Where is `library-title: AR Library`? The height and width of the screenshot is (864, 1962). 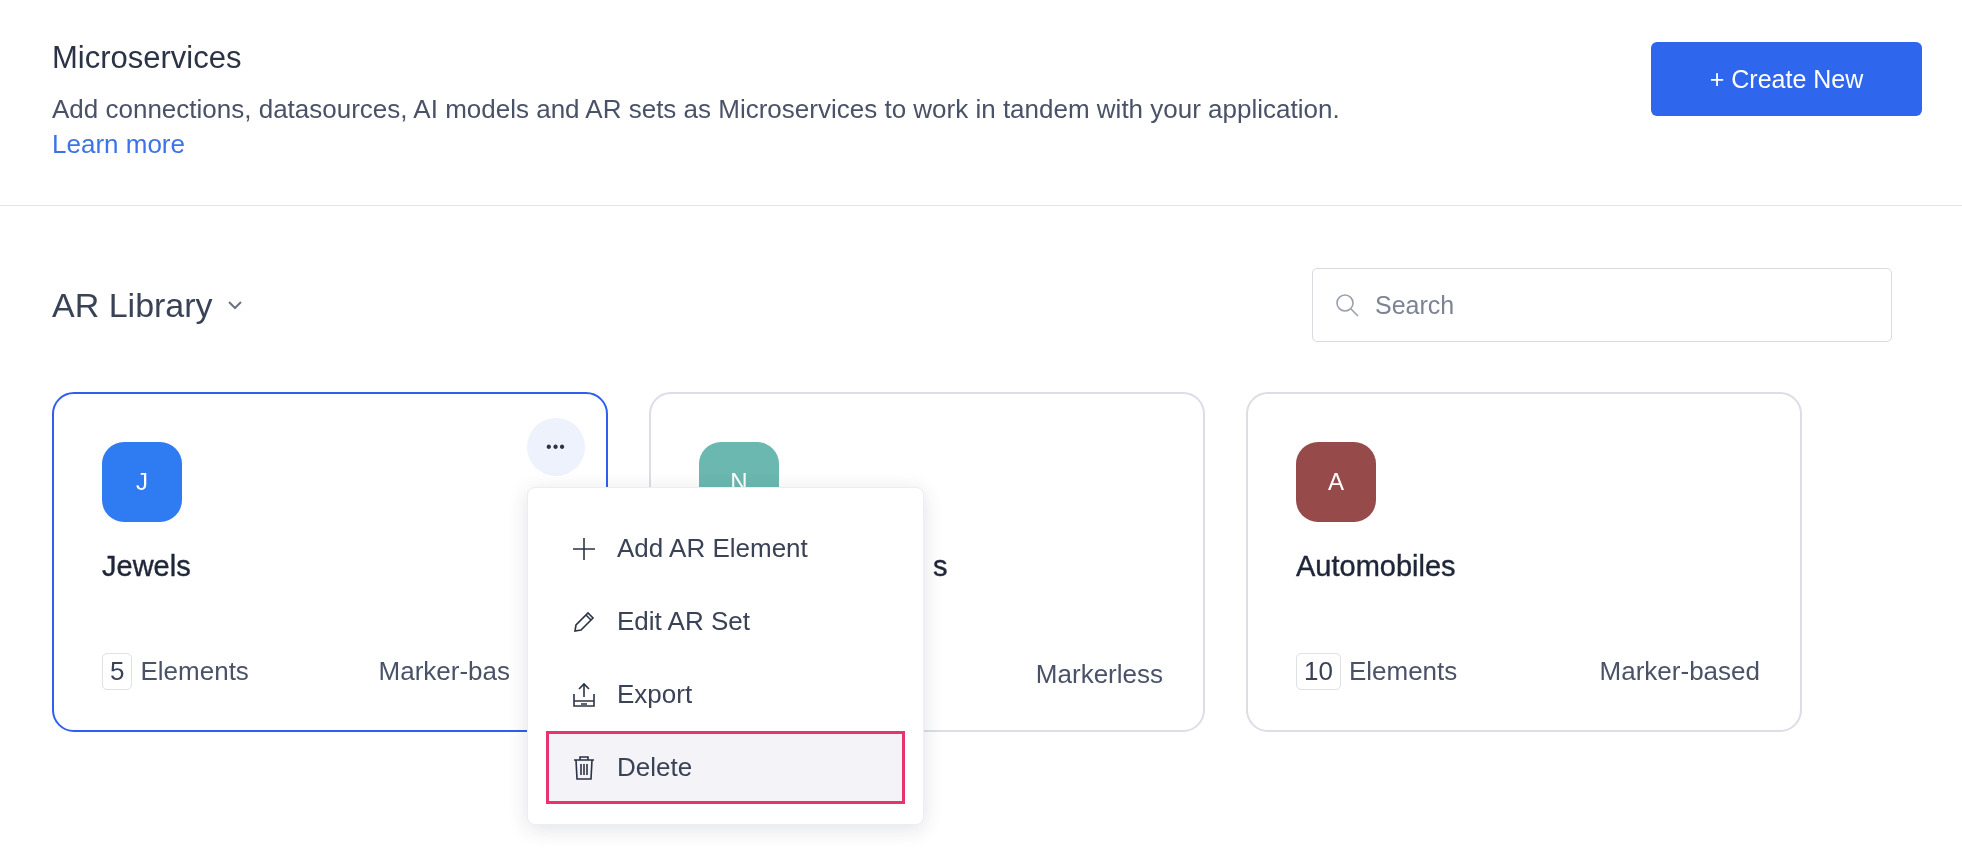 library-title: AR Library is located at coordinates (132, 305).